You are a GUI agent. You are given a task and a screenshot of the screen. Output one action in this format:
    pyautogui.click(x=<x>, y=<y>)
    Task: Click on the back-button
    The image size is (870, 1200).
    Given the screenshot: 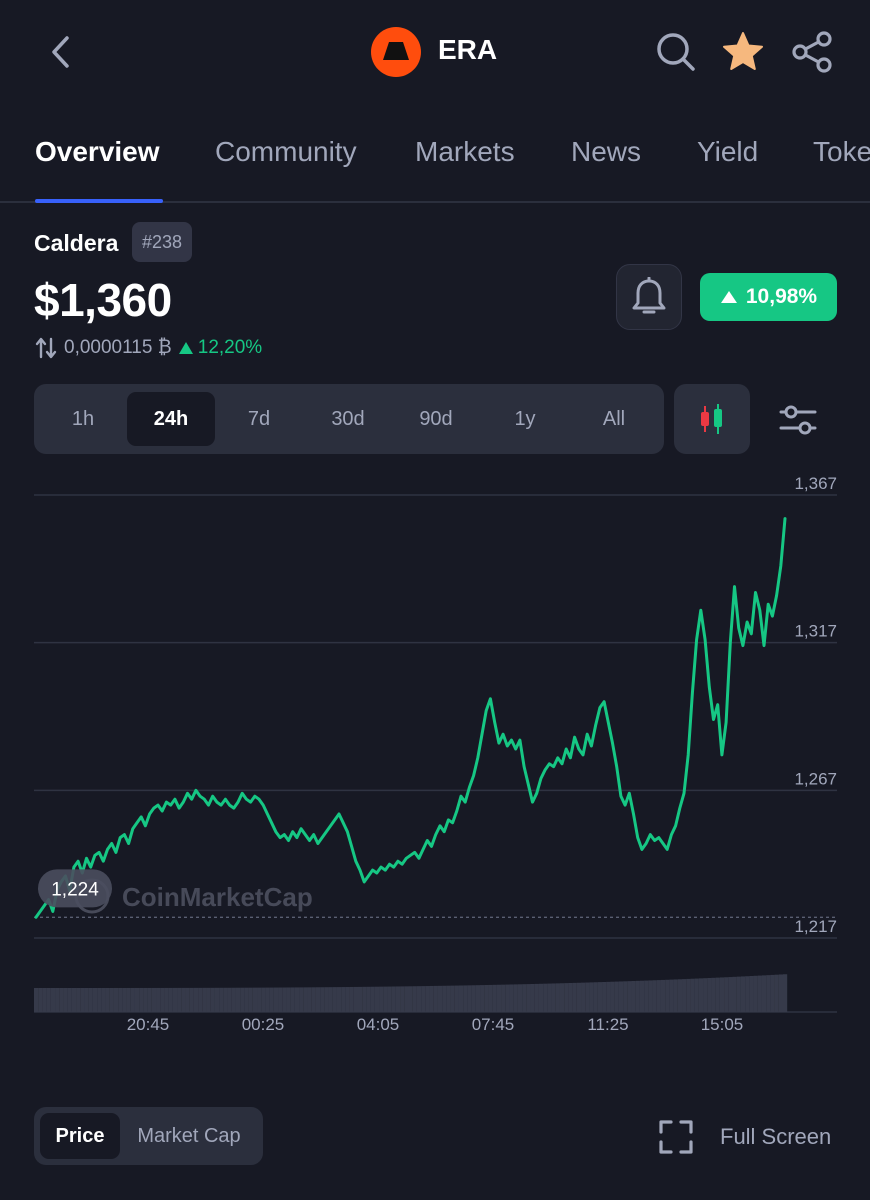 What is the action you would take?
    pyautogui.click(x=60, y=52)
    